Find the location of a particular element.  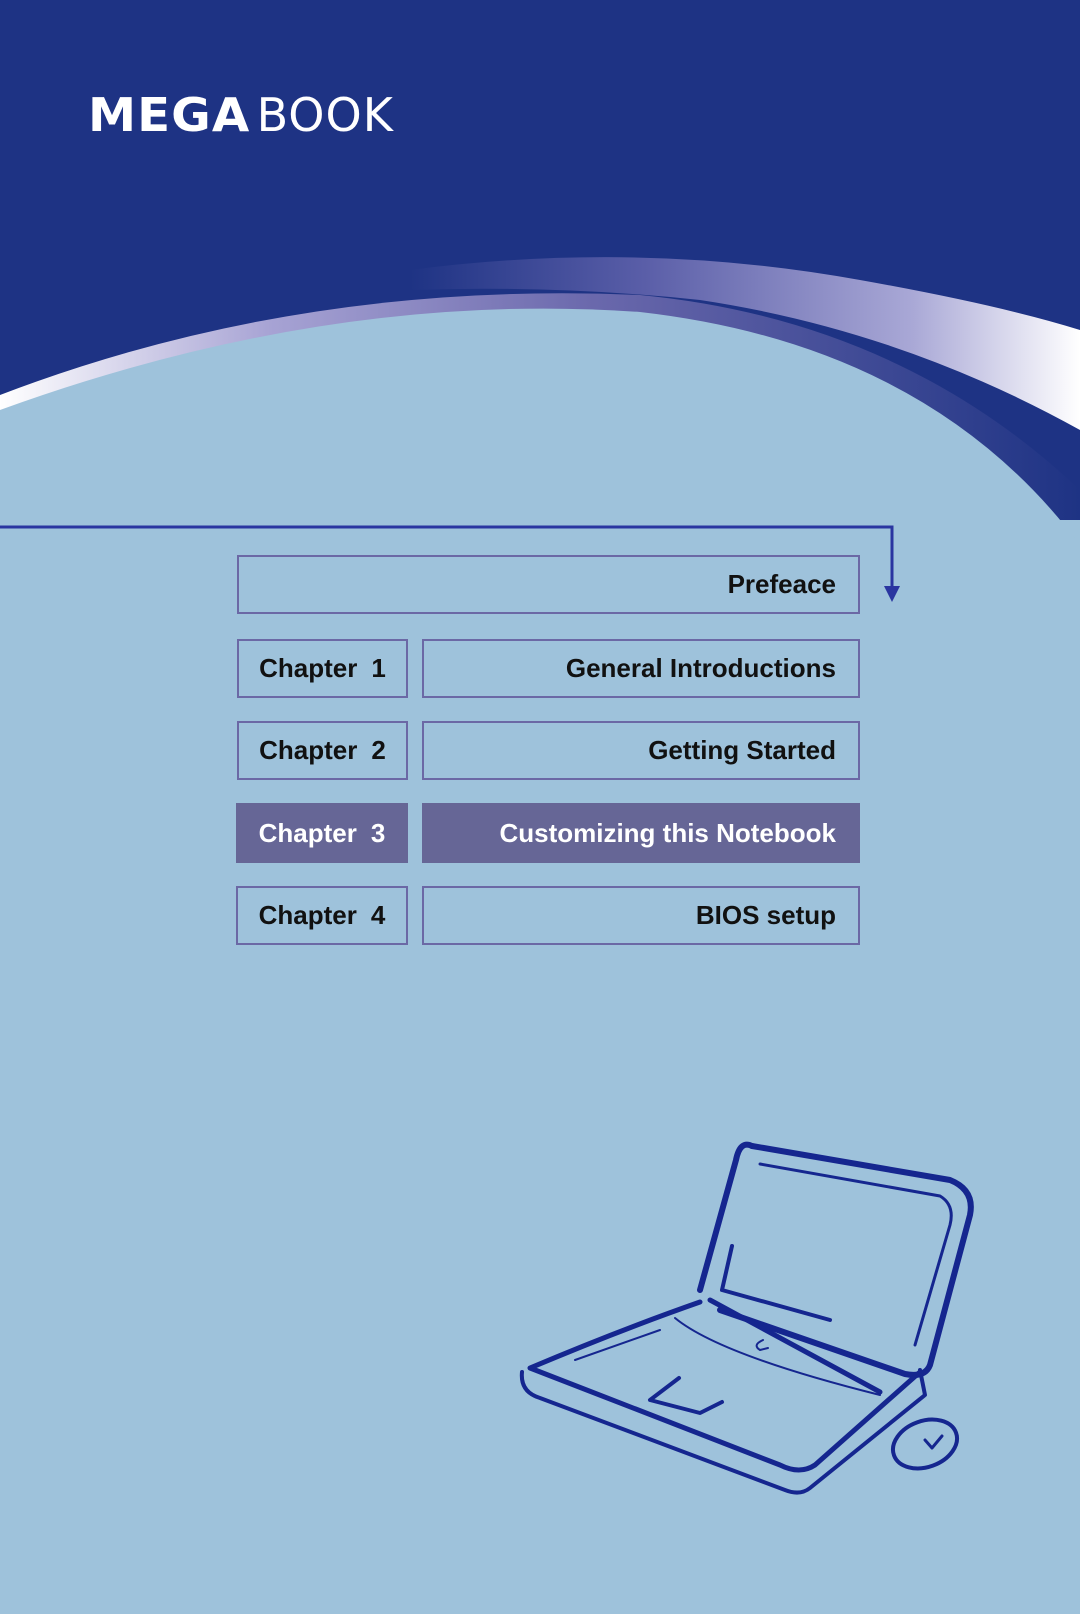

toc-chapter-1-tab: Chapter 1 is located at coordinates (322, 668).